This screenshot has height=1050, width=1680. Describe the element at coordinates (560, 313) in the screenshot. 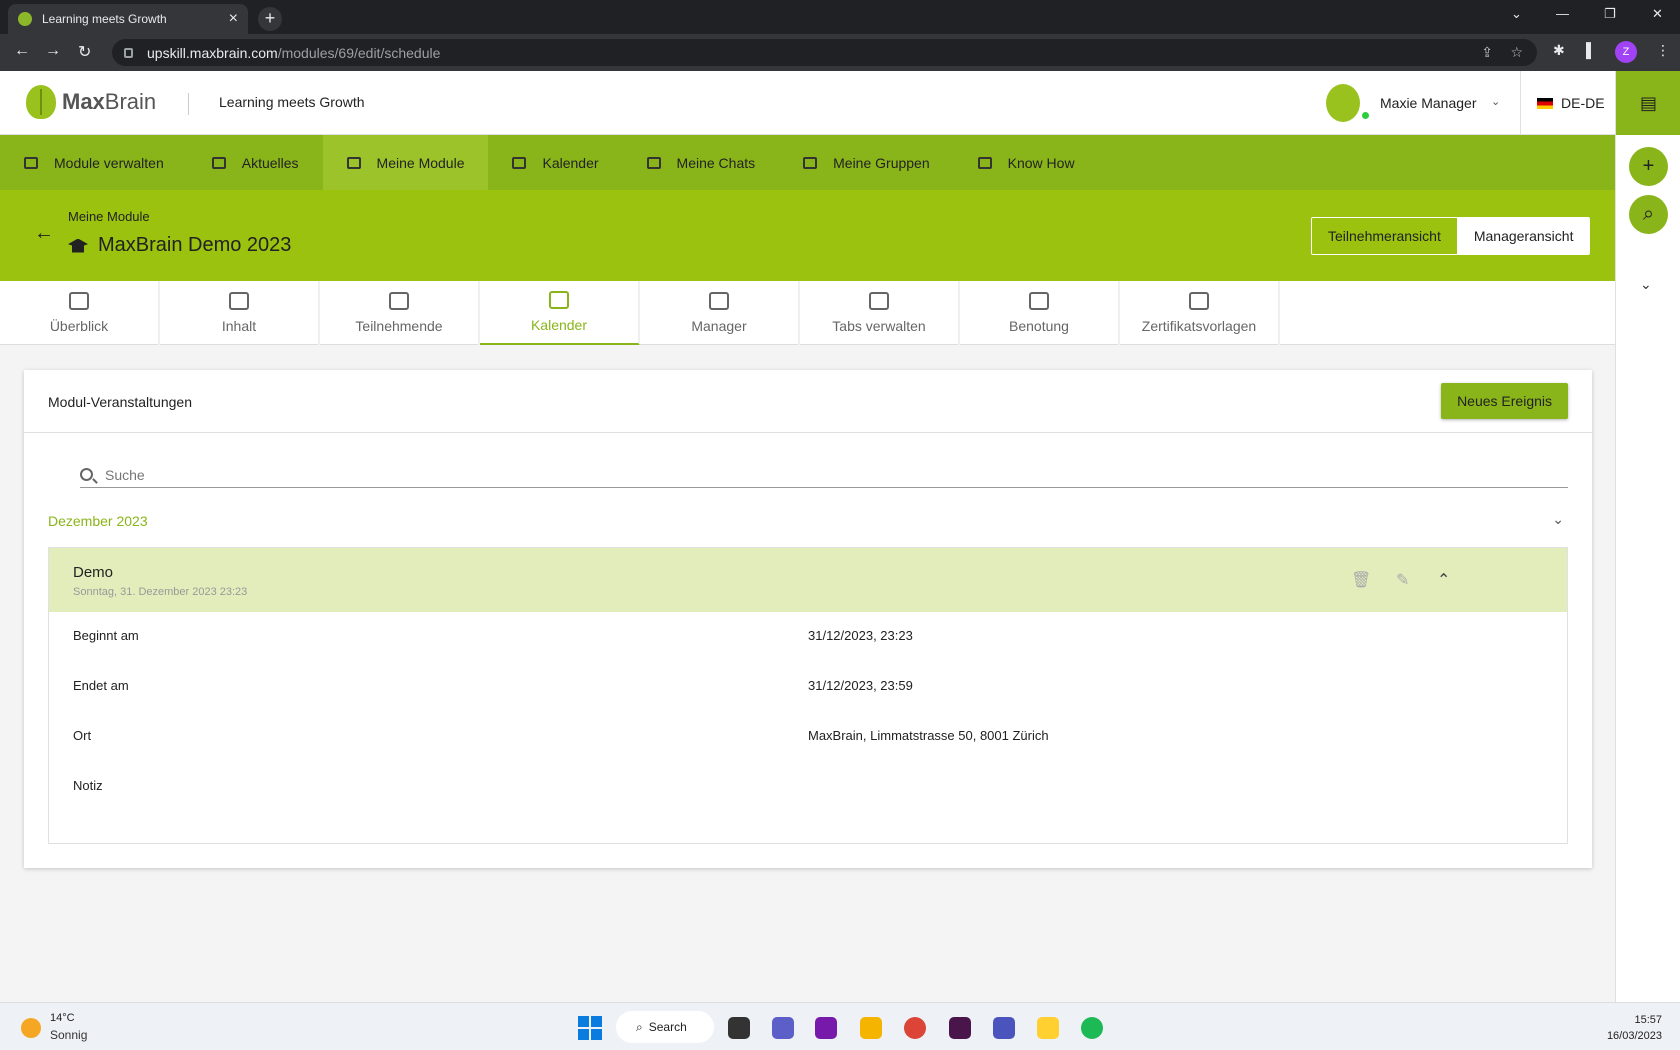

I see `tab-kalender: Kalender` at that location.